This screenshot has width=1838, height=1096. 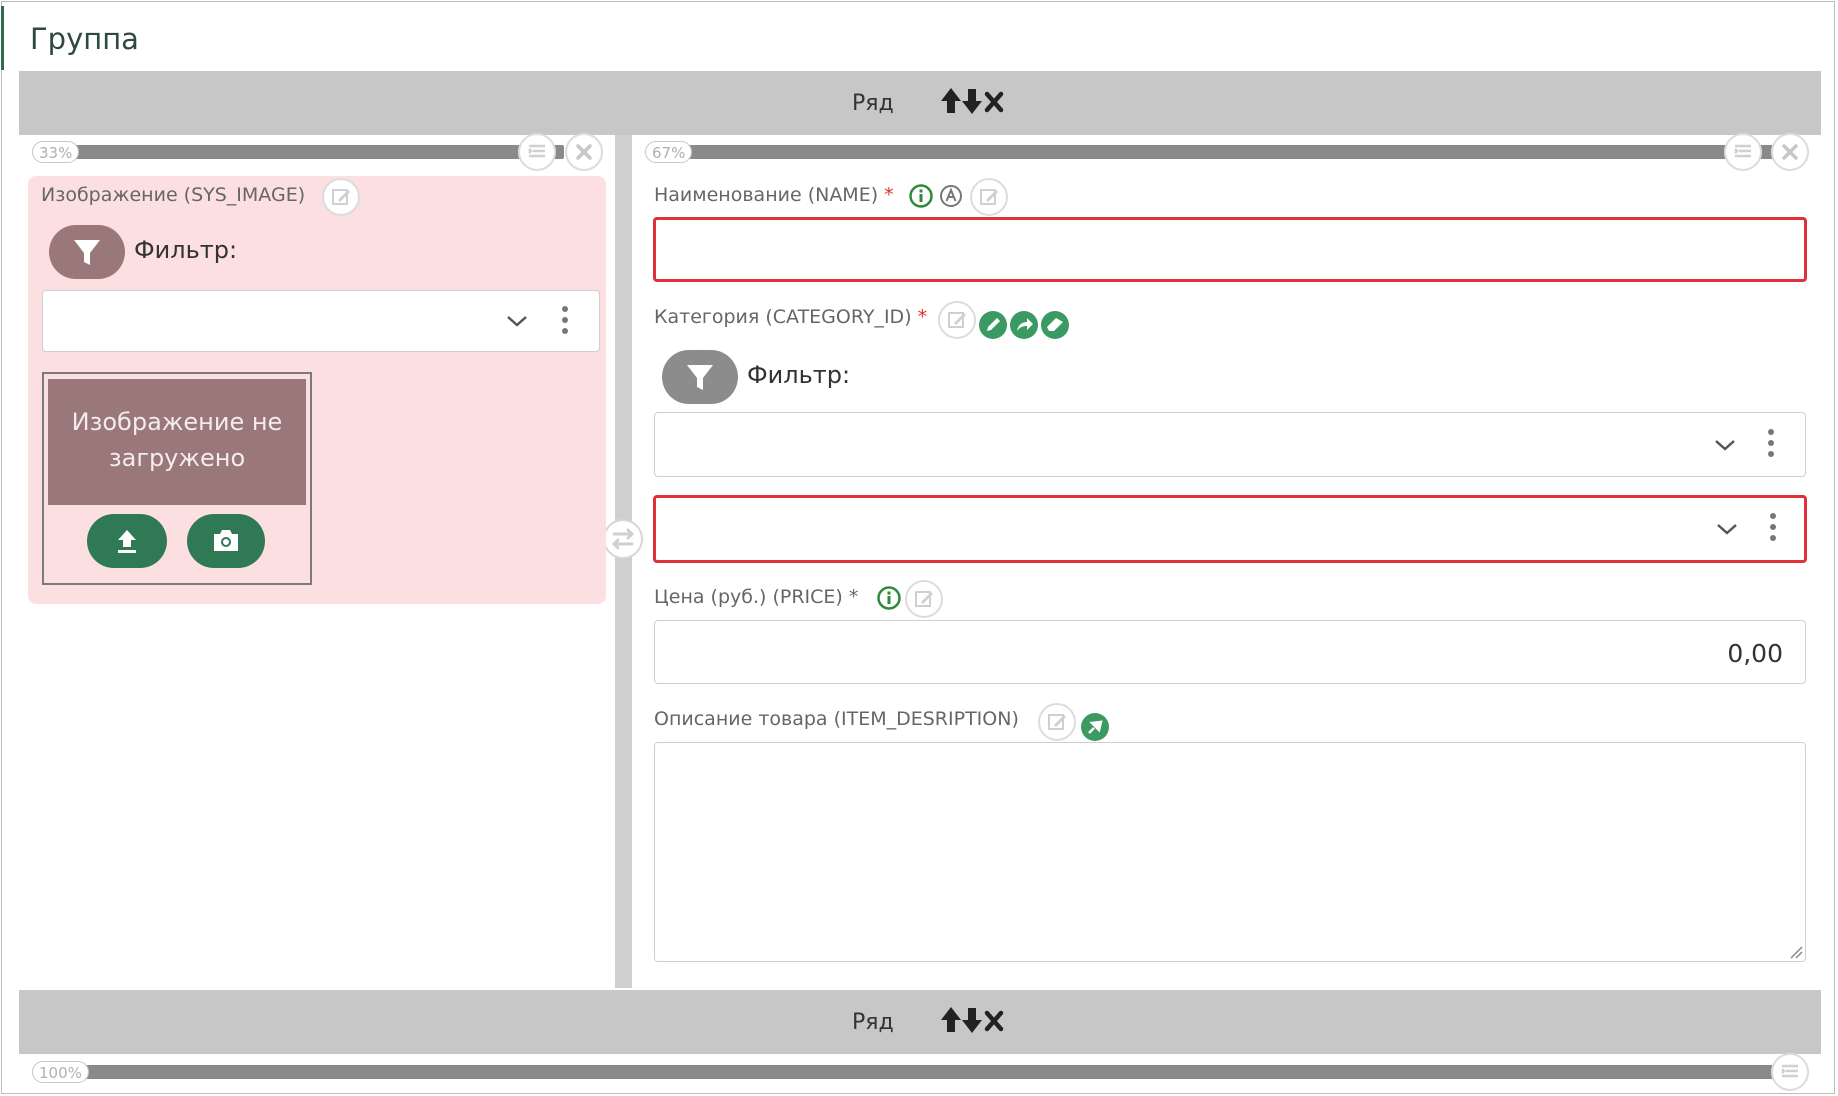 I want to click on image-field-label: Изображение (SYS_IMAGE), so click(x=173, y=195).